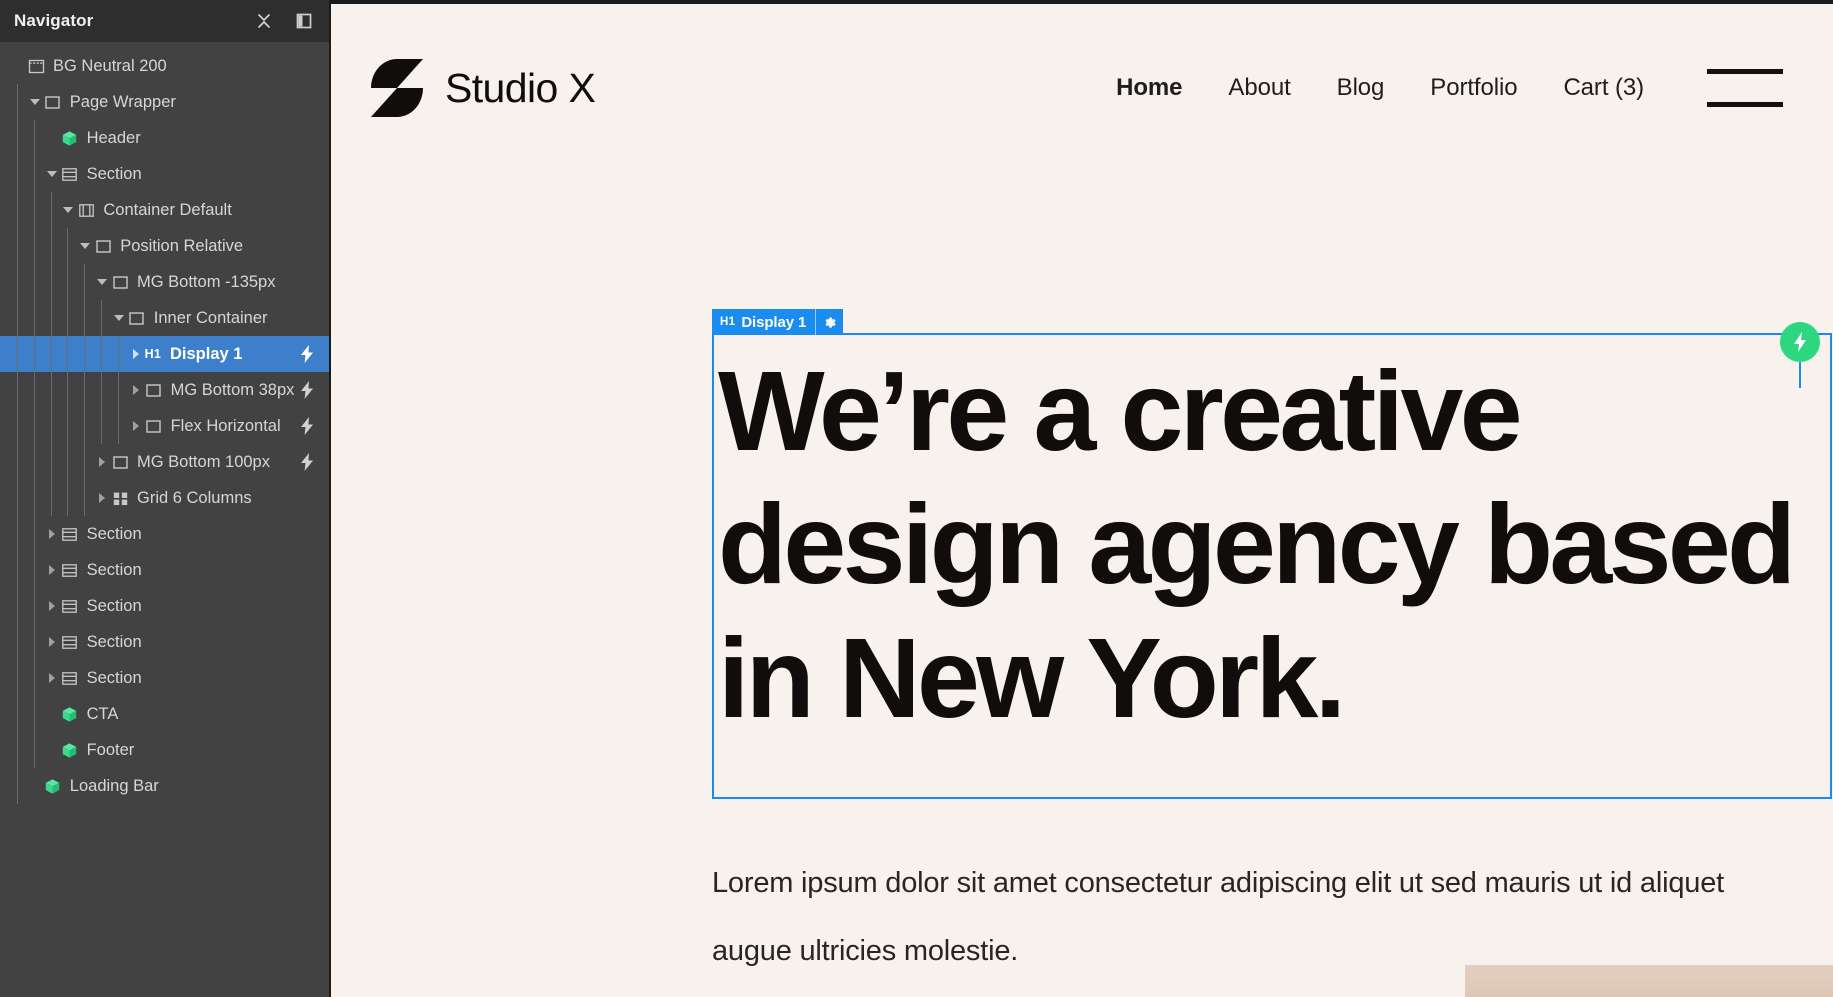 The image size is (1833, 997). I want to click on tree-row-label: Loading Bar, so click(114, 785).